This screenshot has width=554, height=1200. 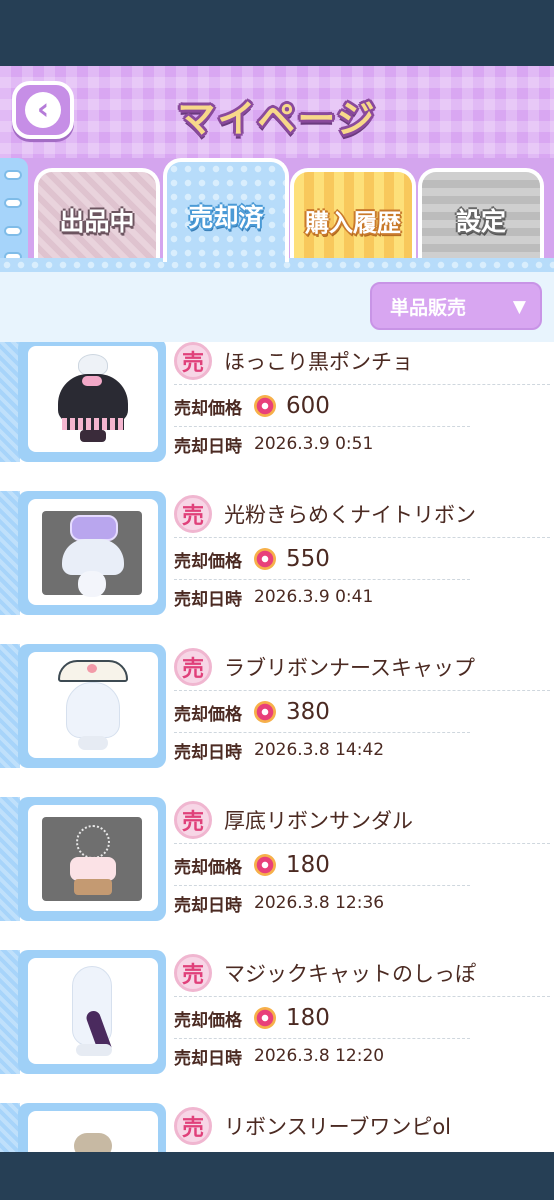 I want to click on page-title: マイページ, so click(x=277, y=119).